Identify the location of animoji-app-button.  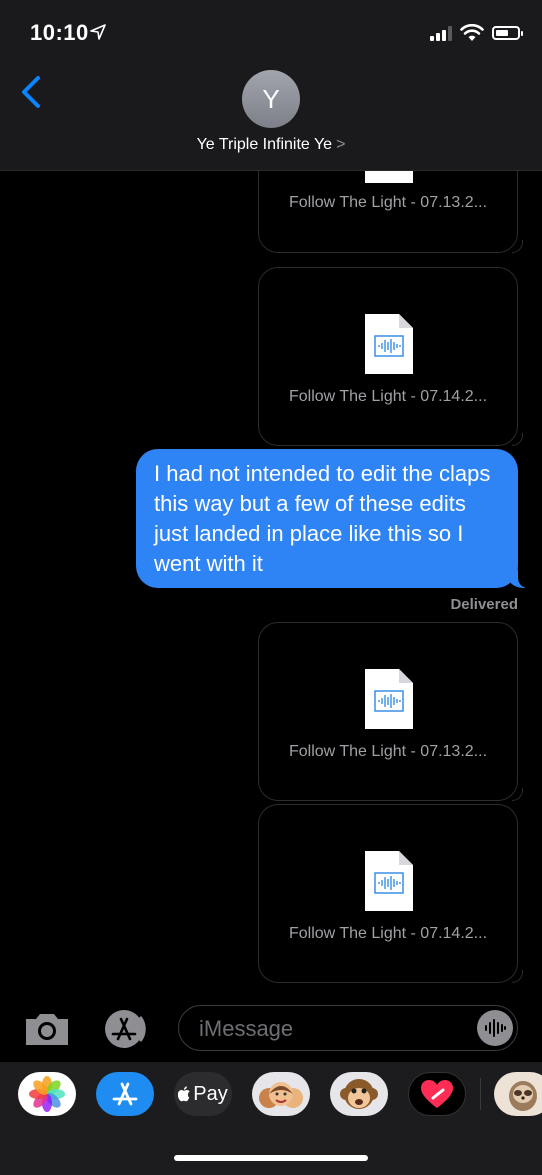
(359, 1094).